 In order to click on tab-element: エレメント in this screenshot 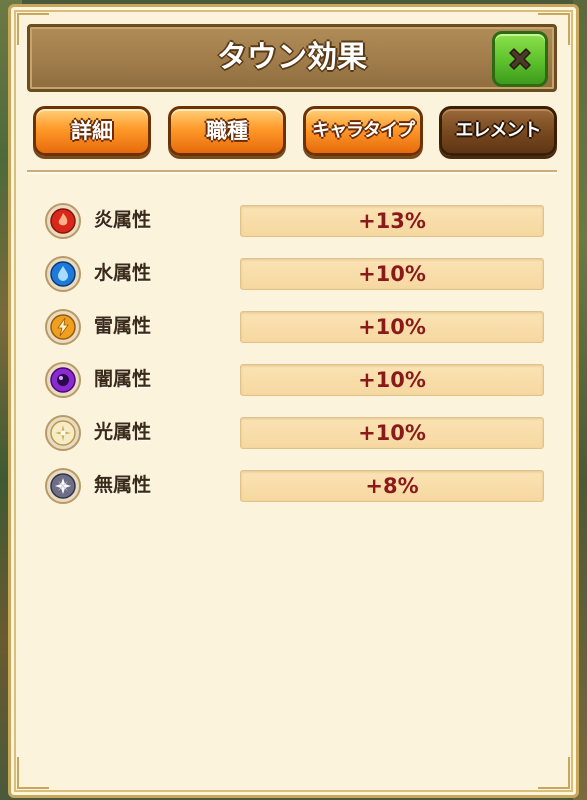, I will do `click(498, 131)`.